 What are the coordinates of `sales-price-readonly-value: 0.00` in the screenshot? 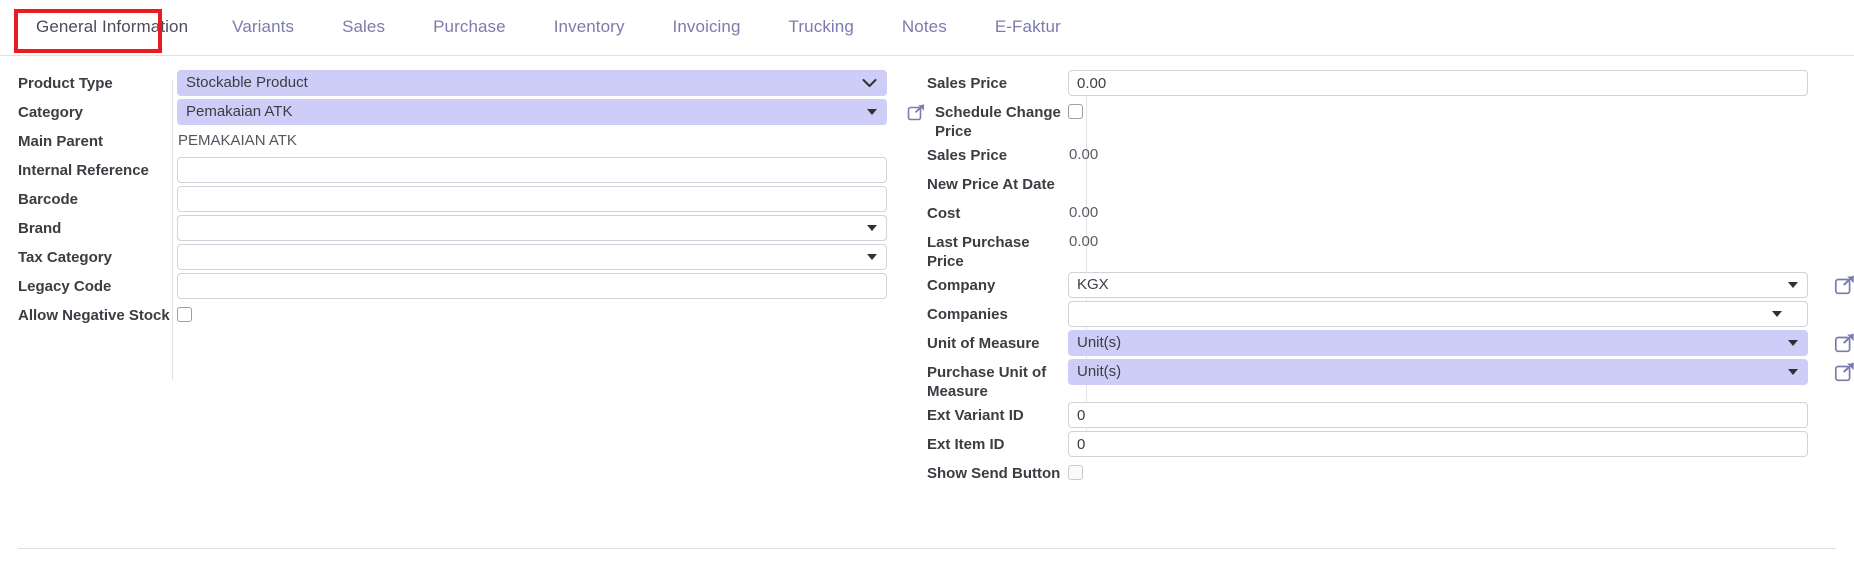 It's located at (1084, 154).